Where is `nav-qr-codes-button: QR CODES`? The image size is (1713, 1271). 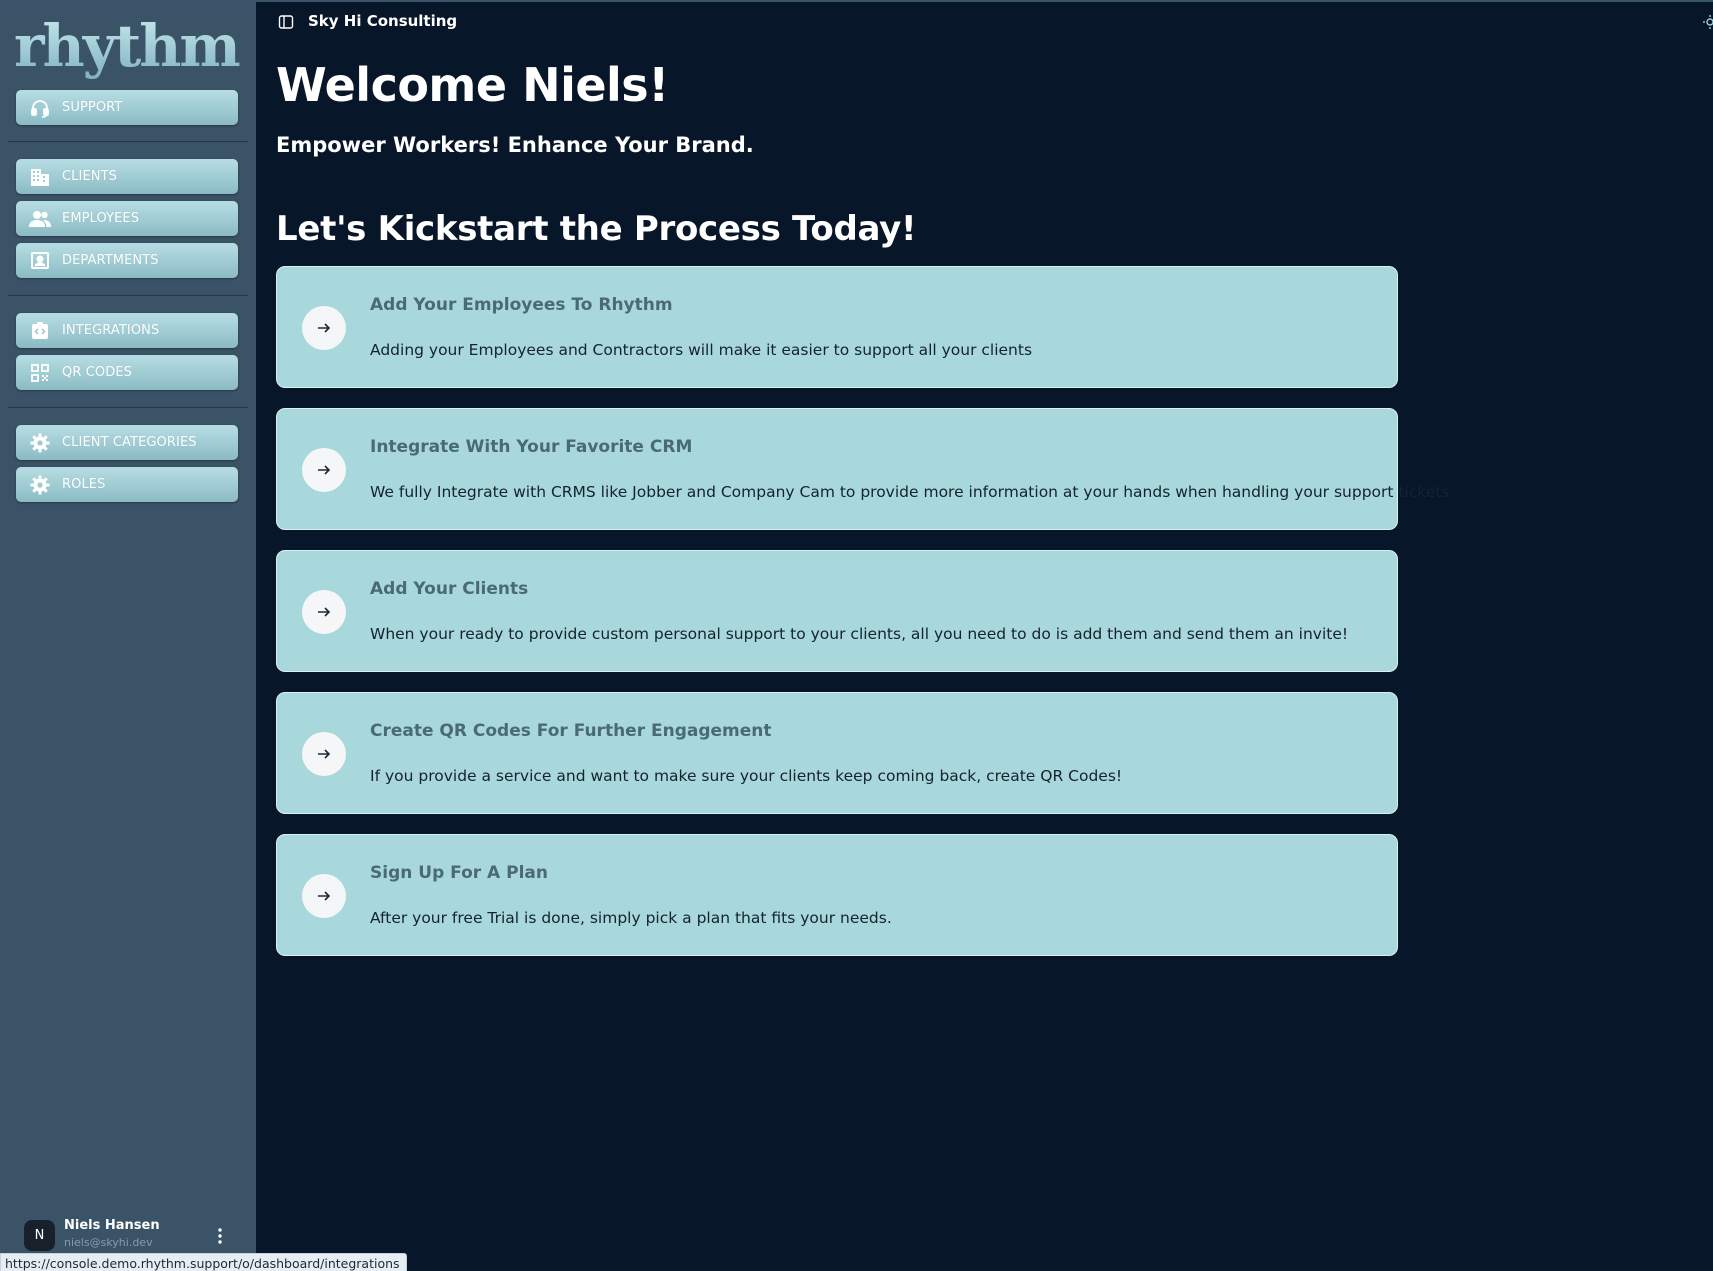 nav-qr-codes-button: QR CODES is located at coordinates (127, 372).